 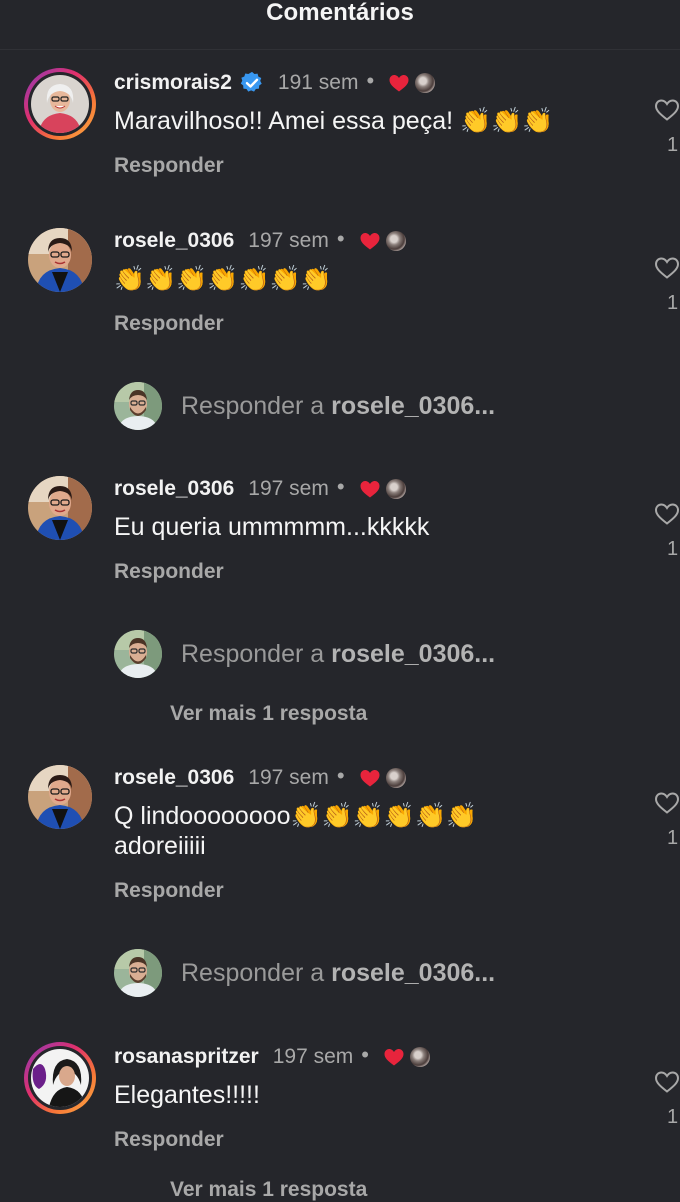 I want to click on comment-text: 👏👏👏👏👏👏👏, so click(x=223, y=279).